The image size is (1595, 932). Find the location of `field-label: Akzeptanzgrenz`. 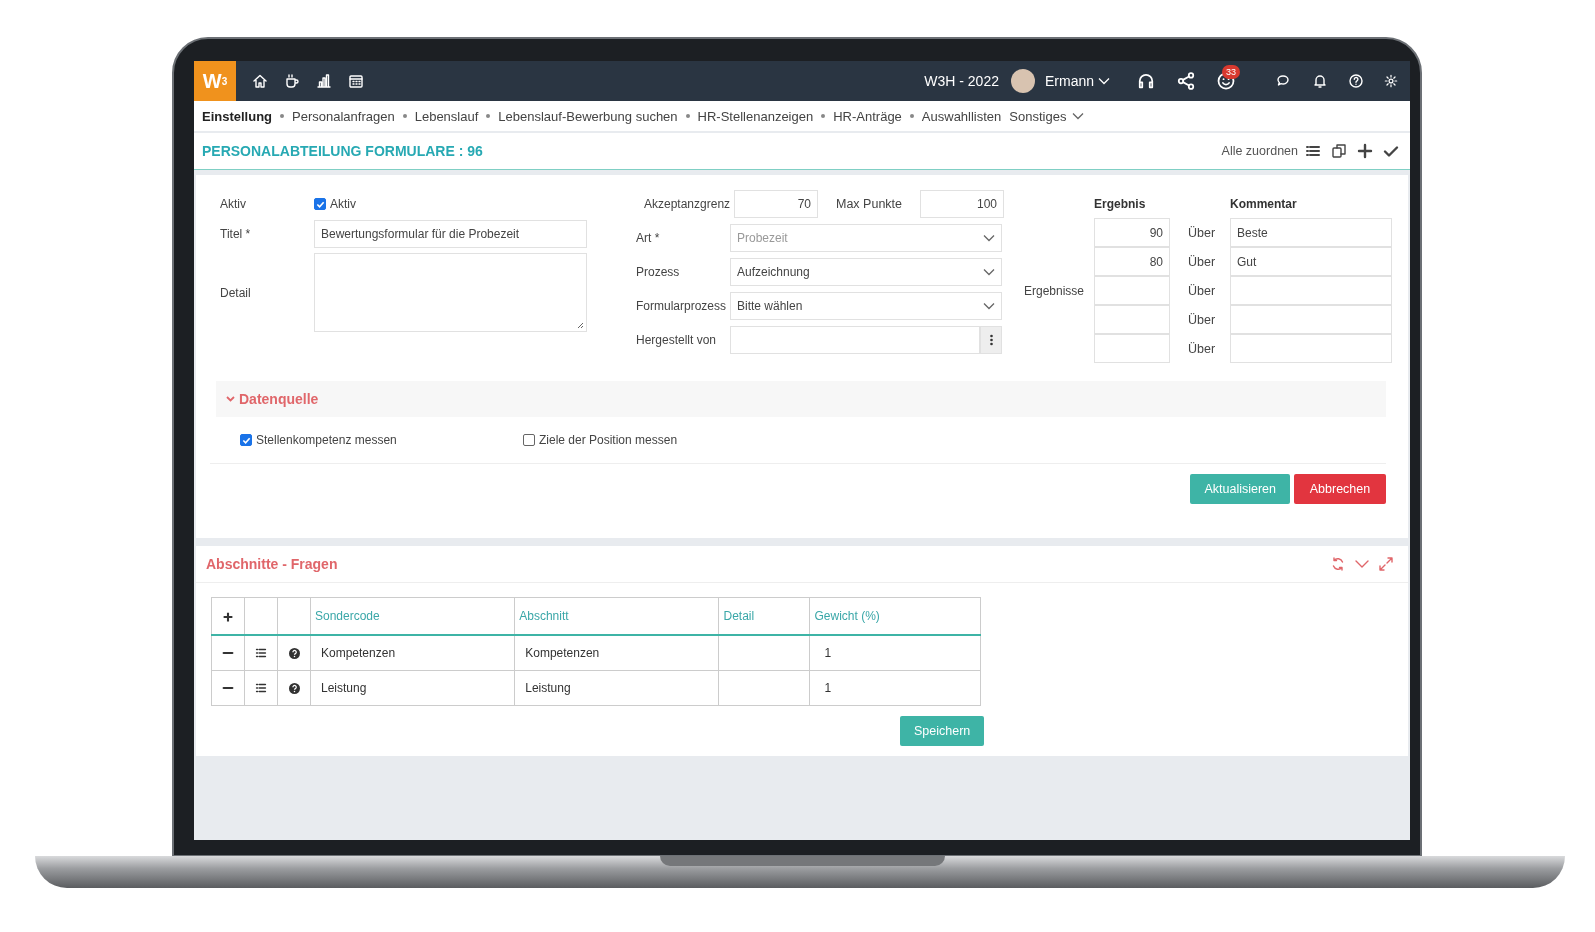

field-label: Akzeptanzgrenz is located at coordinates (686, 204).